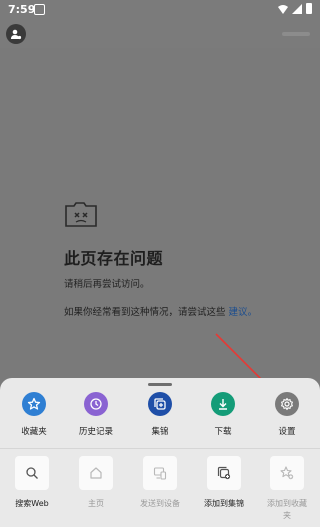 The height and width of the screenshot is (527, 320). Describe the element at coordinates (160, 384) in the screenshot. I see `drag-handle` at that location.